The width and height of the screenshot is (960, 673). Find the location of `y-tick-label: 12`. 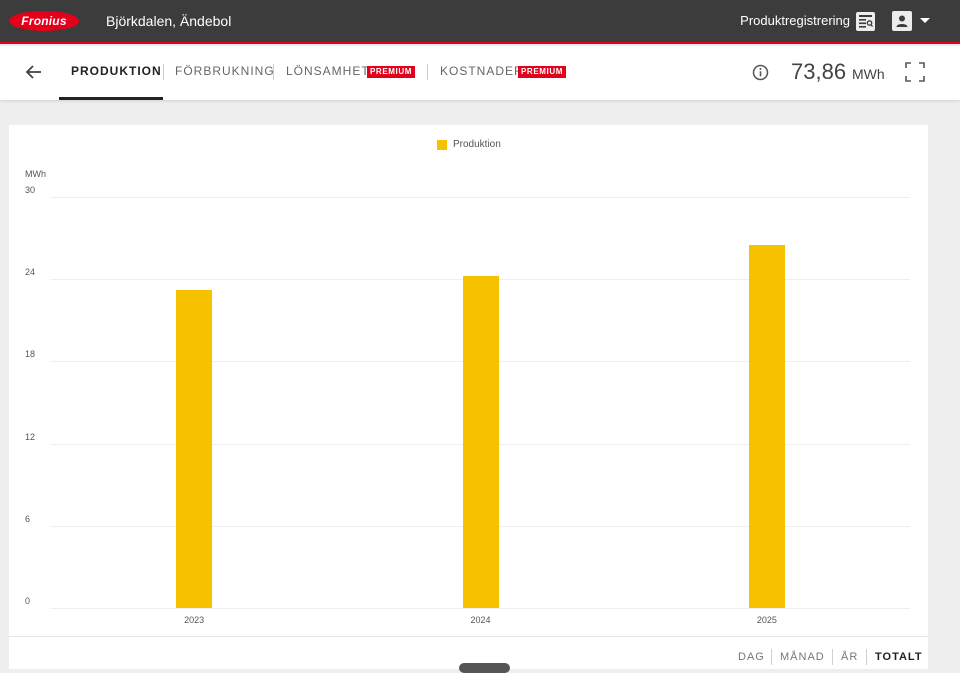

y-tick-label: 12 is located at coordinates (30, 436).